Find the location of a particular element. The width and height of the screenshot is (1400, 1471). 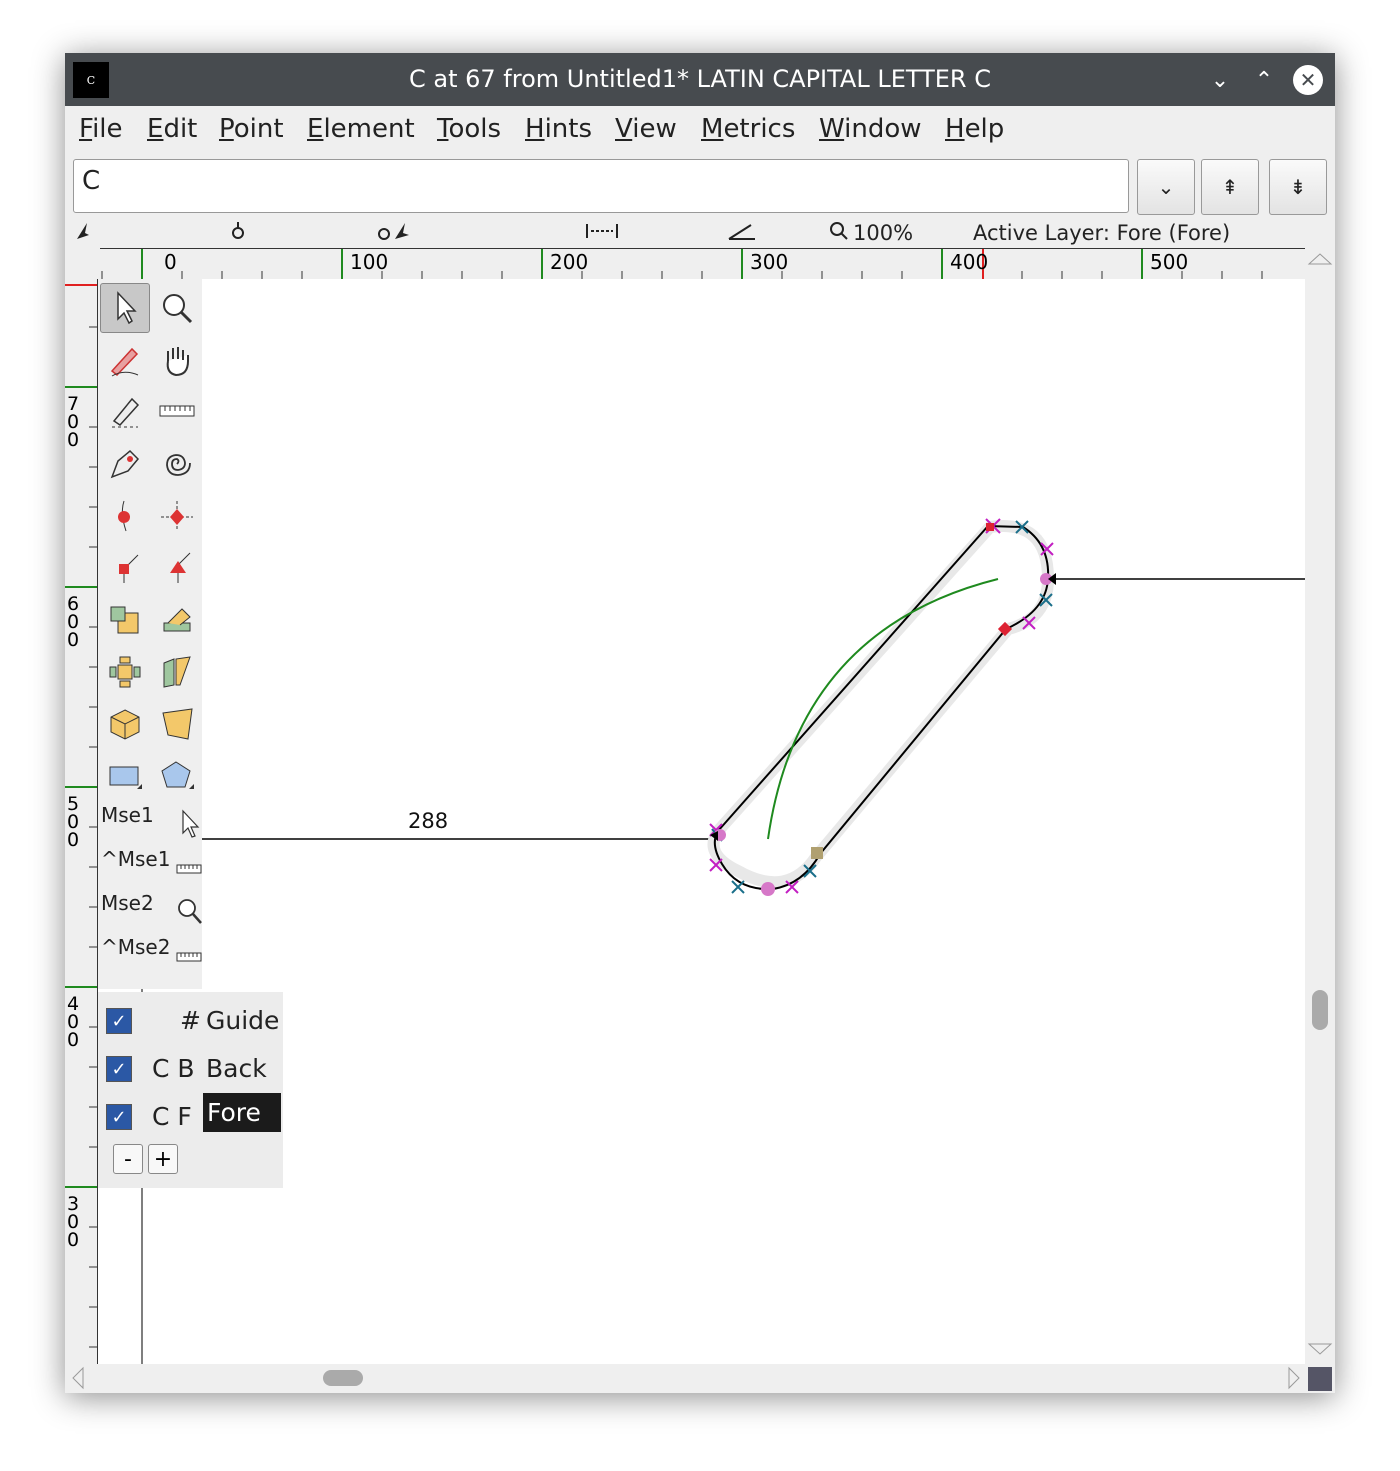

polygon-icon is located at coordinates (177, 775).